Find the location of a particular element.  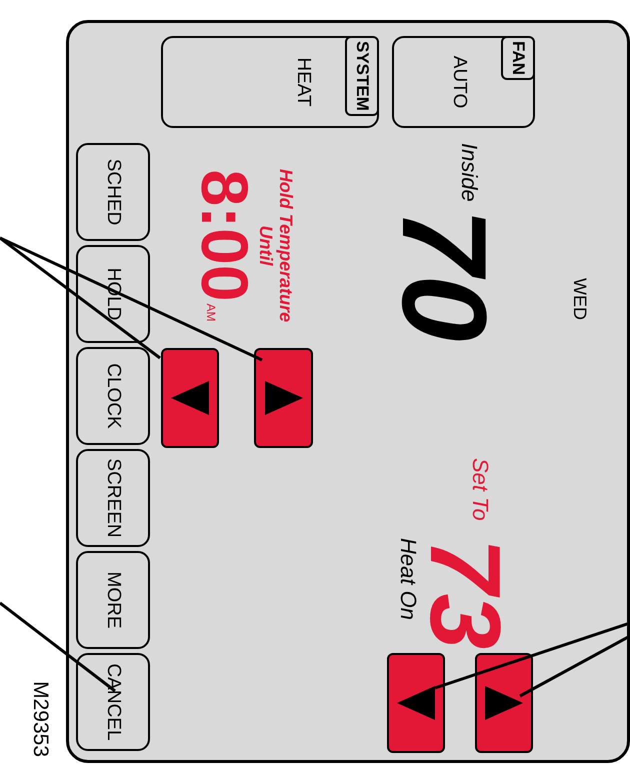

menu-button: SCREEN is located at coordinates (113, 498).